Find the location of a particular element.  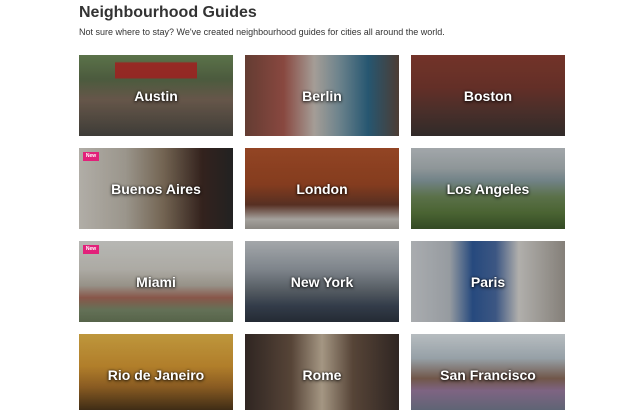

guide-card-label: Austin is located at coordinates (156, 95).